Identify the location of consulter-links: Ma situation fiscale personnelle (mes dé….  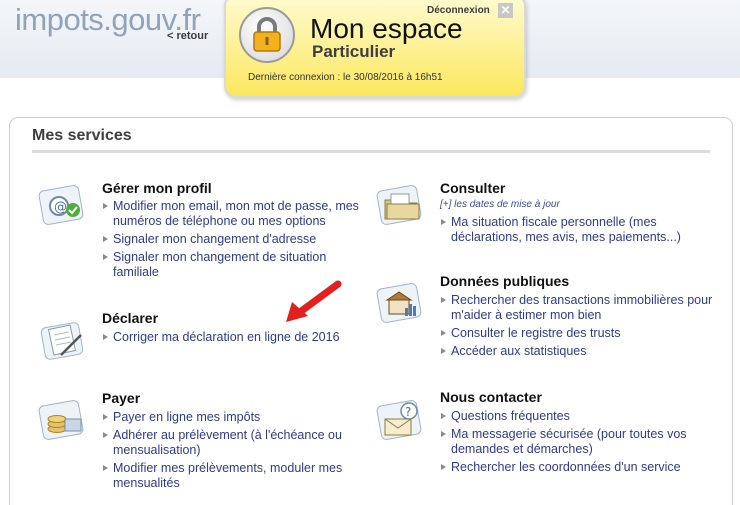
(577, 231).